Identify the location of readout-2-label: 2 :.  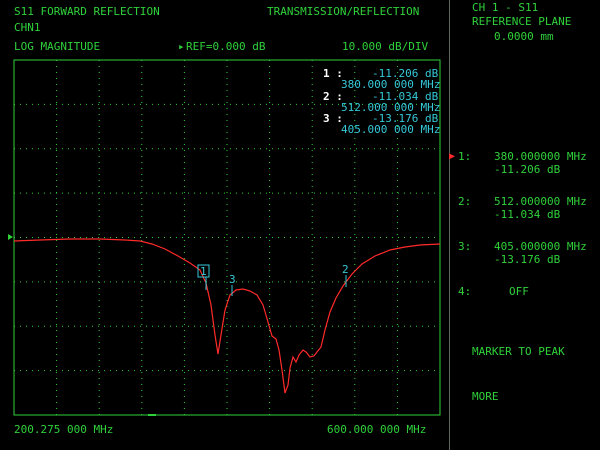
(333, 96).